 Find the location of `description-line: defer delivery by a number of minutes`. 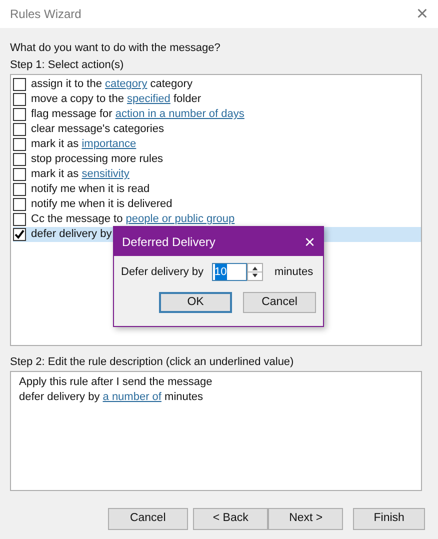

description-line: defer delivery by a number of minutes is located at coordinates (111, 397).